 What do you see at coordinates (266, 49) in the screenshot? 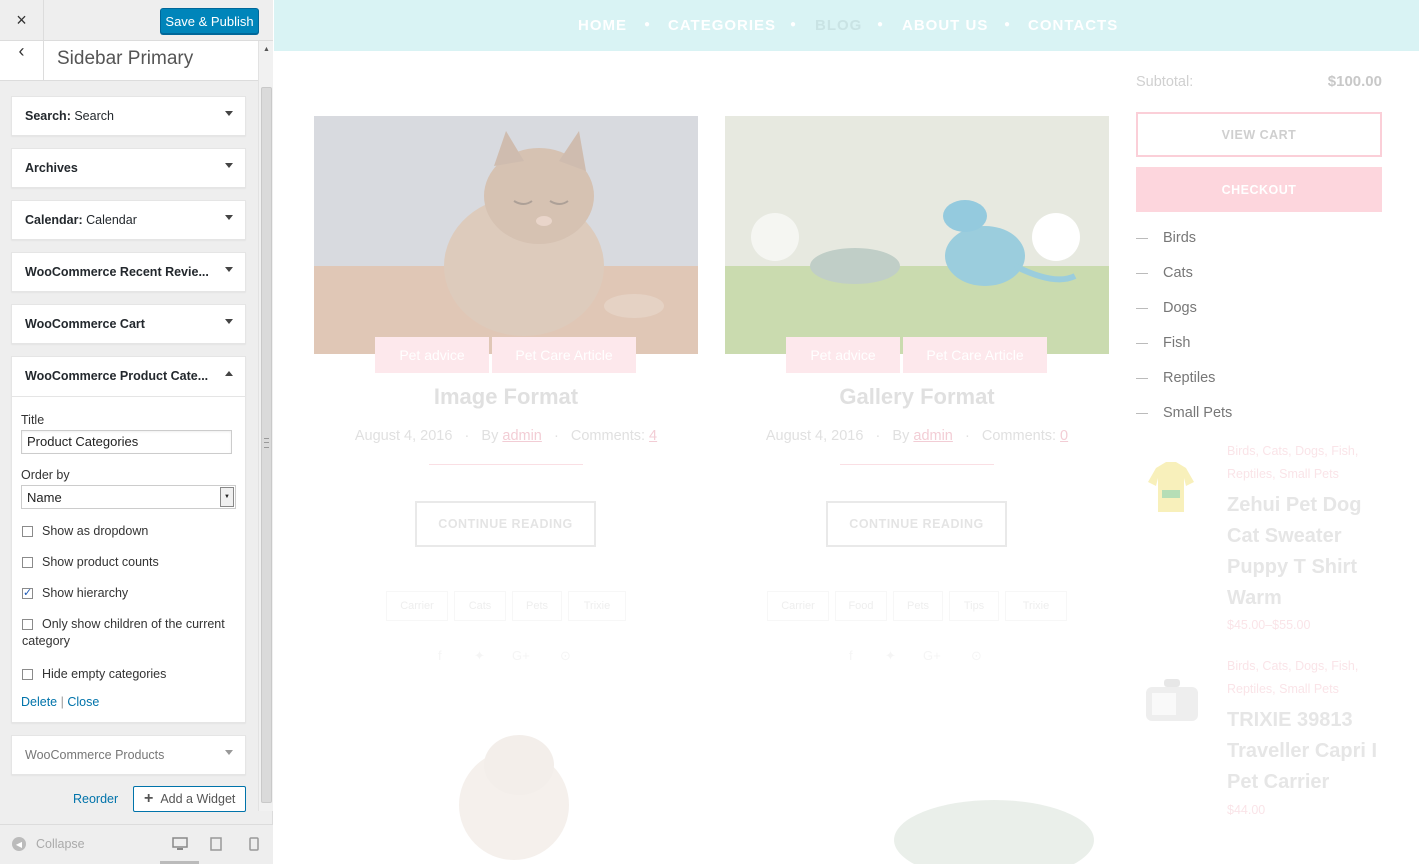
I see `scroll-up-icon: ▲` at bounding box center [266, 49].